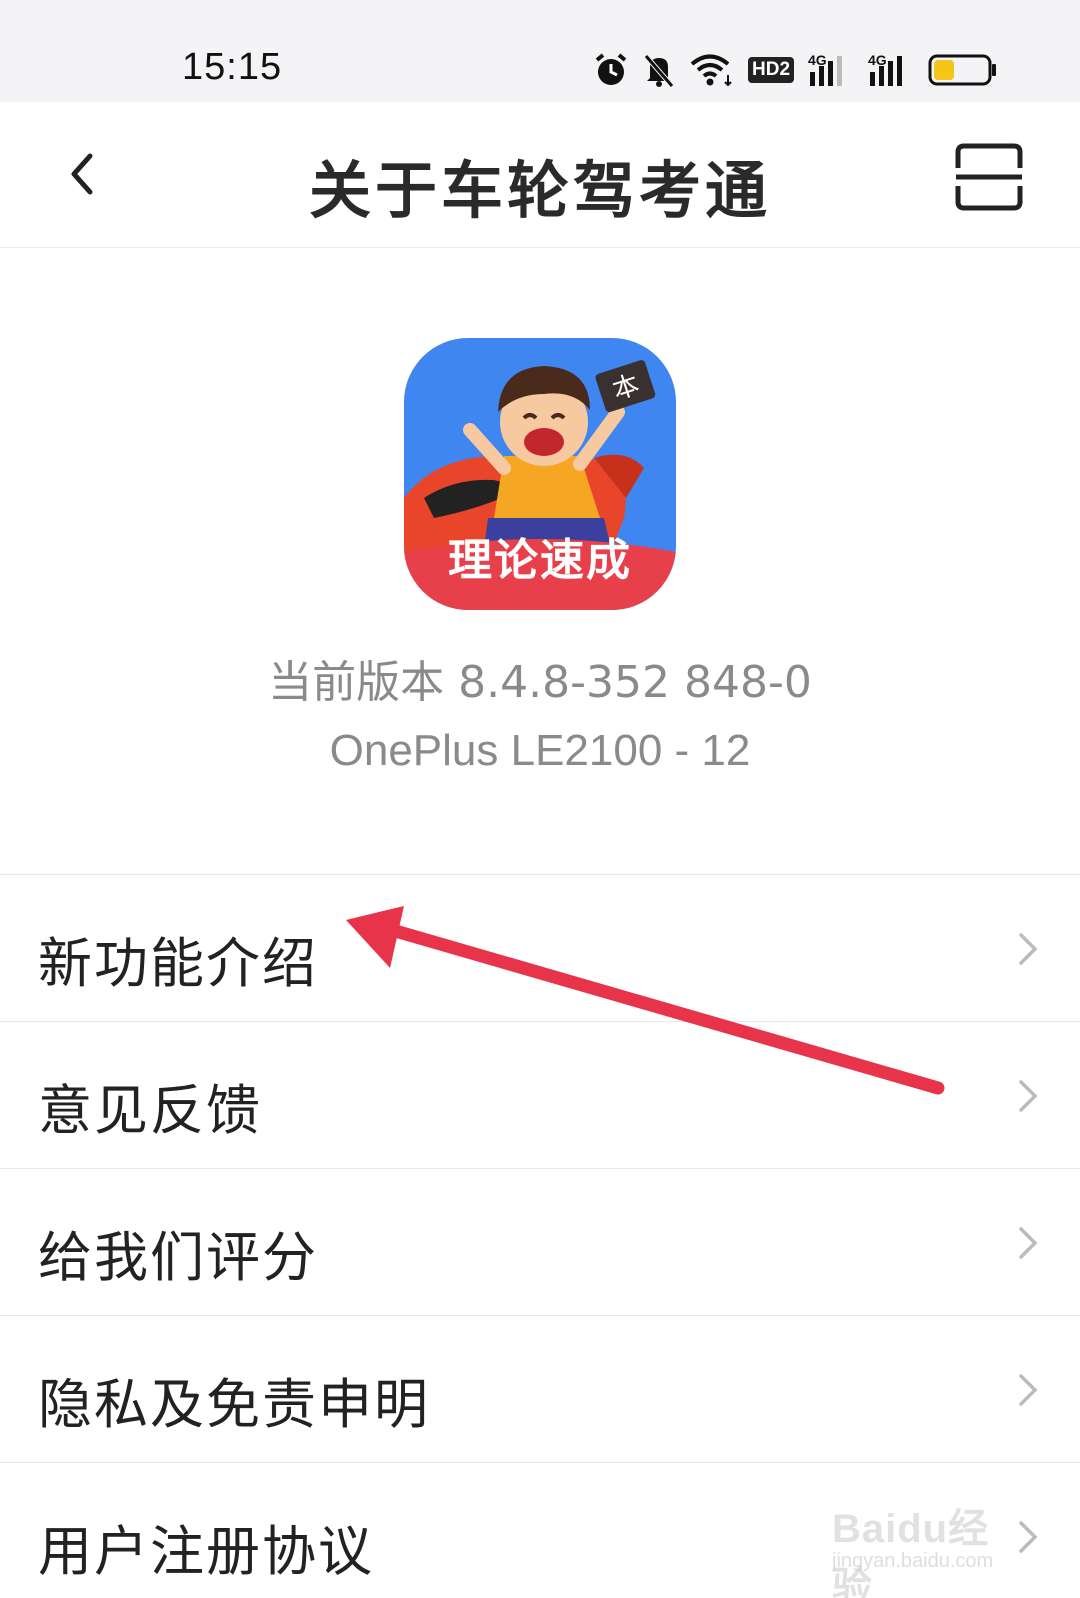 This screenshot has width=1080, height=1598. What do you see at coordinates (178, 963) in the screenshot?
I see `menu-item-label: 新功能介绍` at bounding box center [178, 963].